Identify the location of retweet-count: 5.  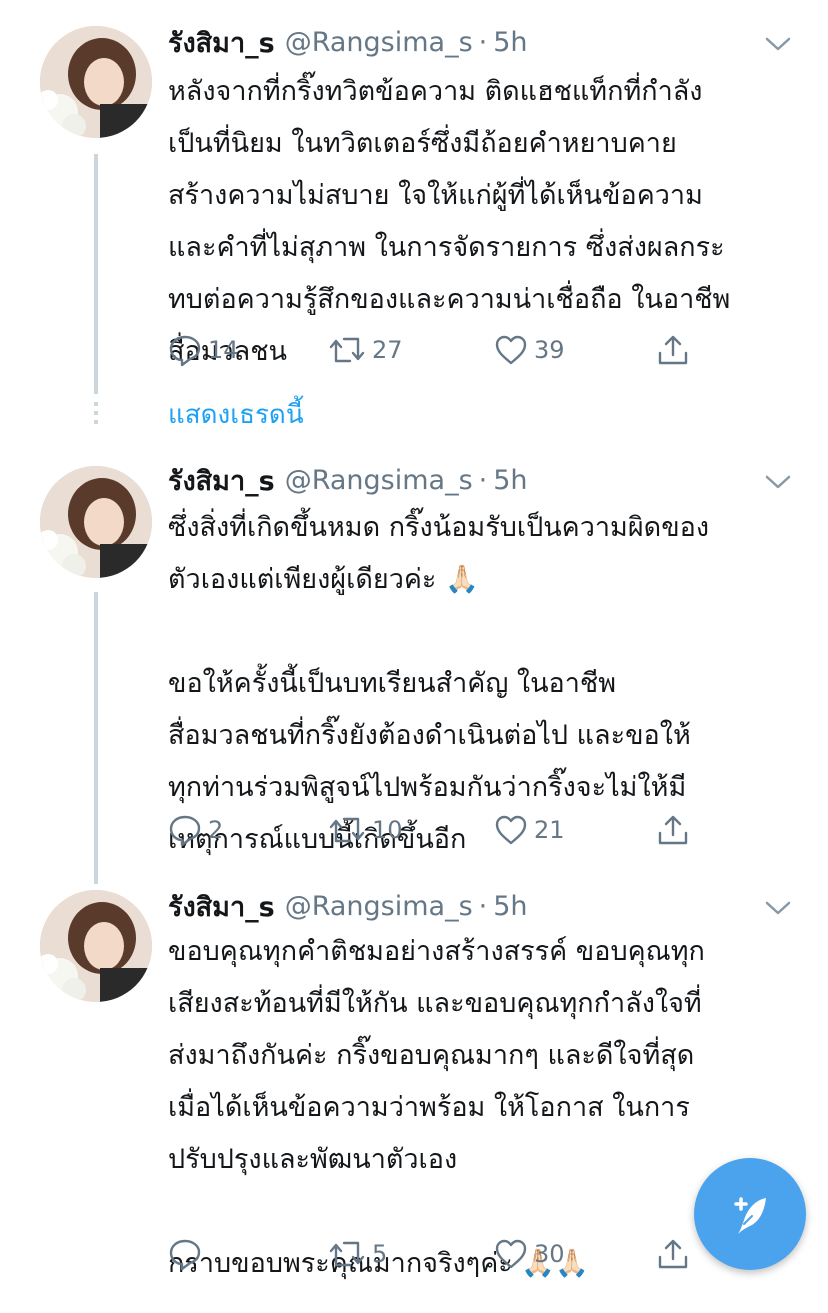
(380, 1254).